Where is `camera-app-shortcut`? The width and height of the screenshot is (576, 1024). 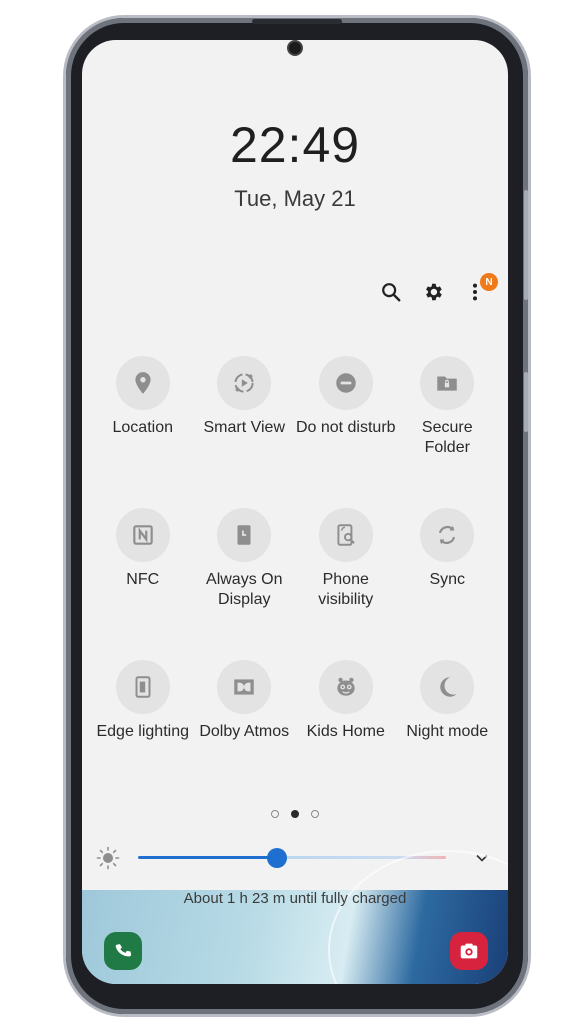
camera-app-shortcut is located at coordinates (469, 951).